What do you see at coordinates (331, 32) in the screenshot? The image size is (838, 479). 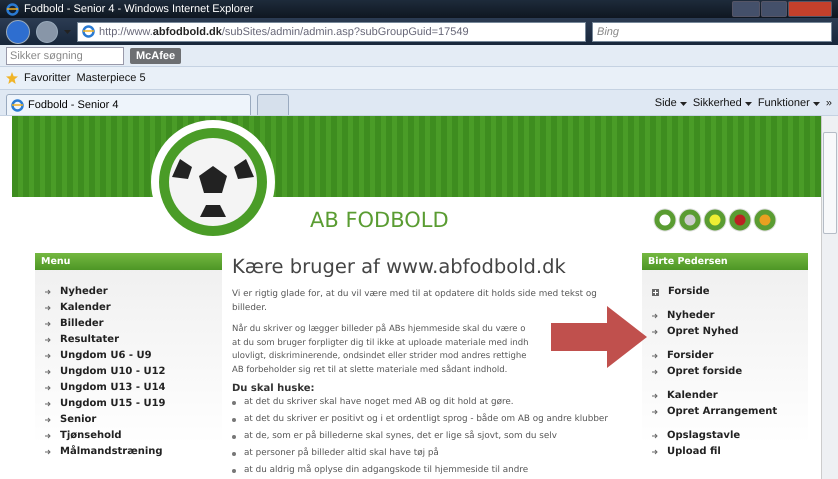 I see `address-field: http://www.abfodbold.dk/subSites/admin/admin.asp?subGroupGuid=17549` at bounding box center [331, 32].